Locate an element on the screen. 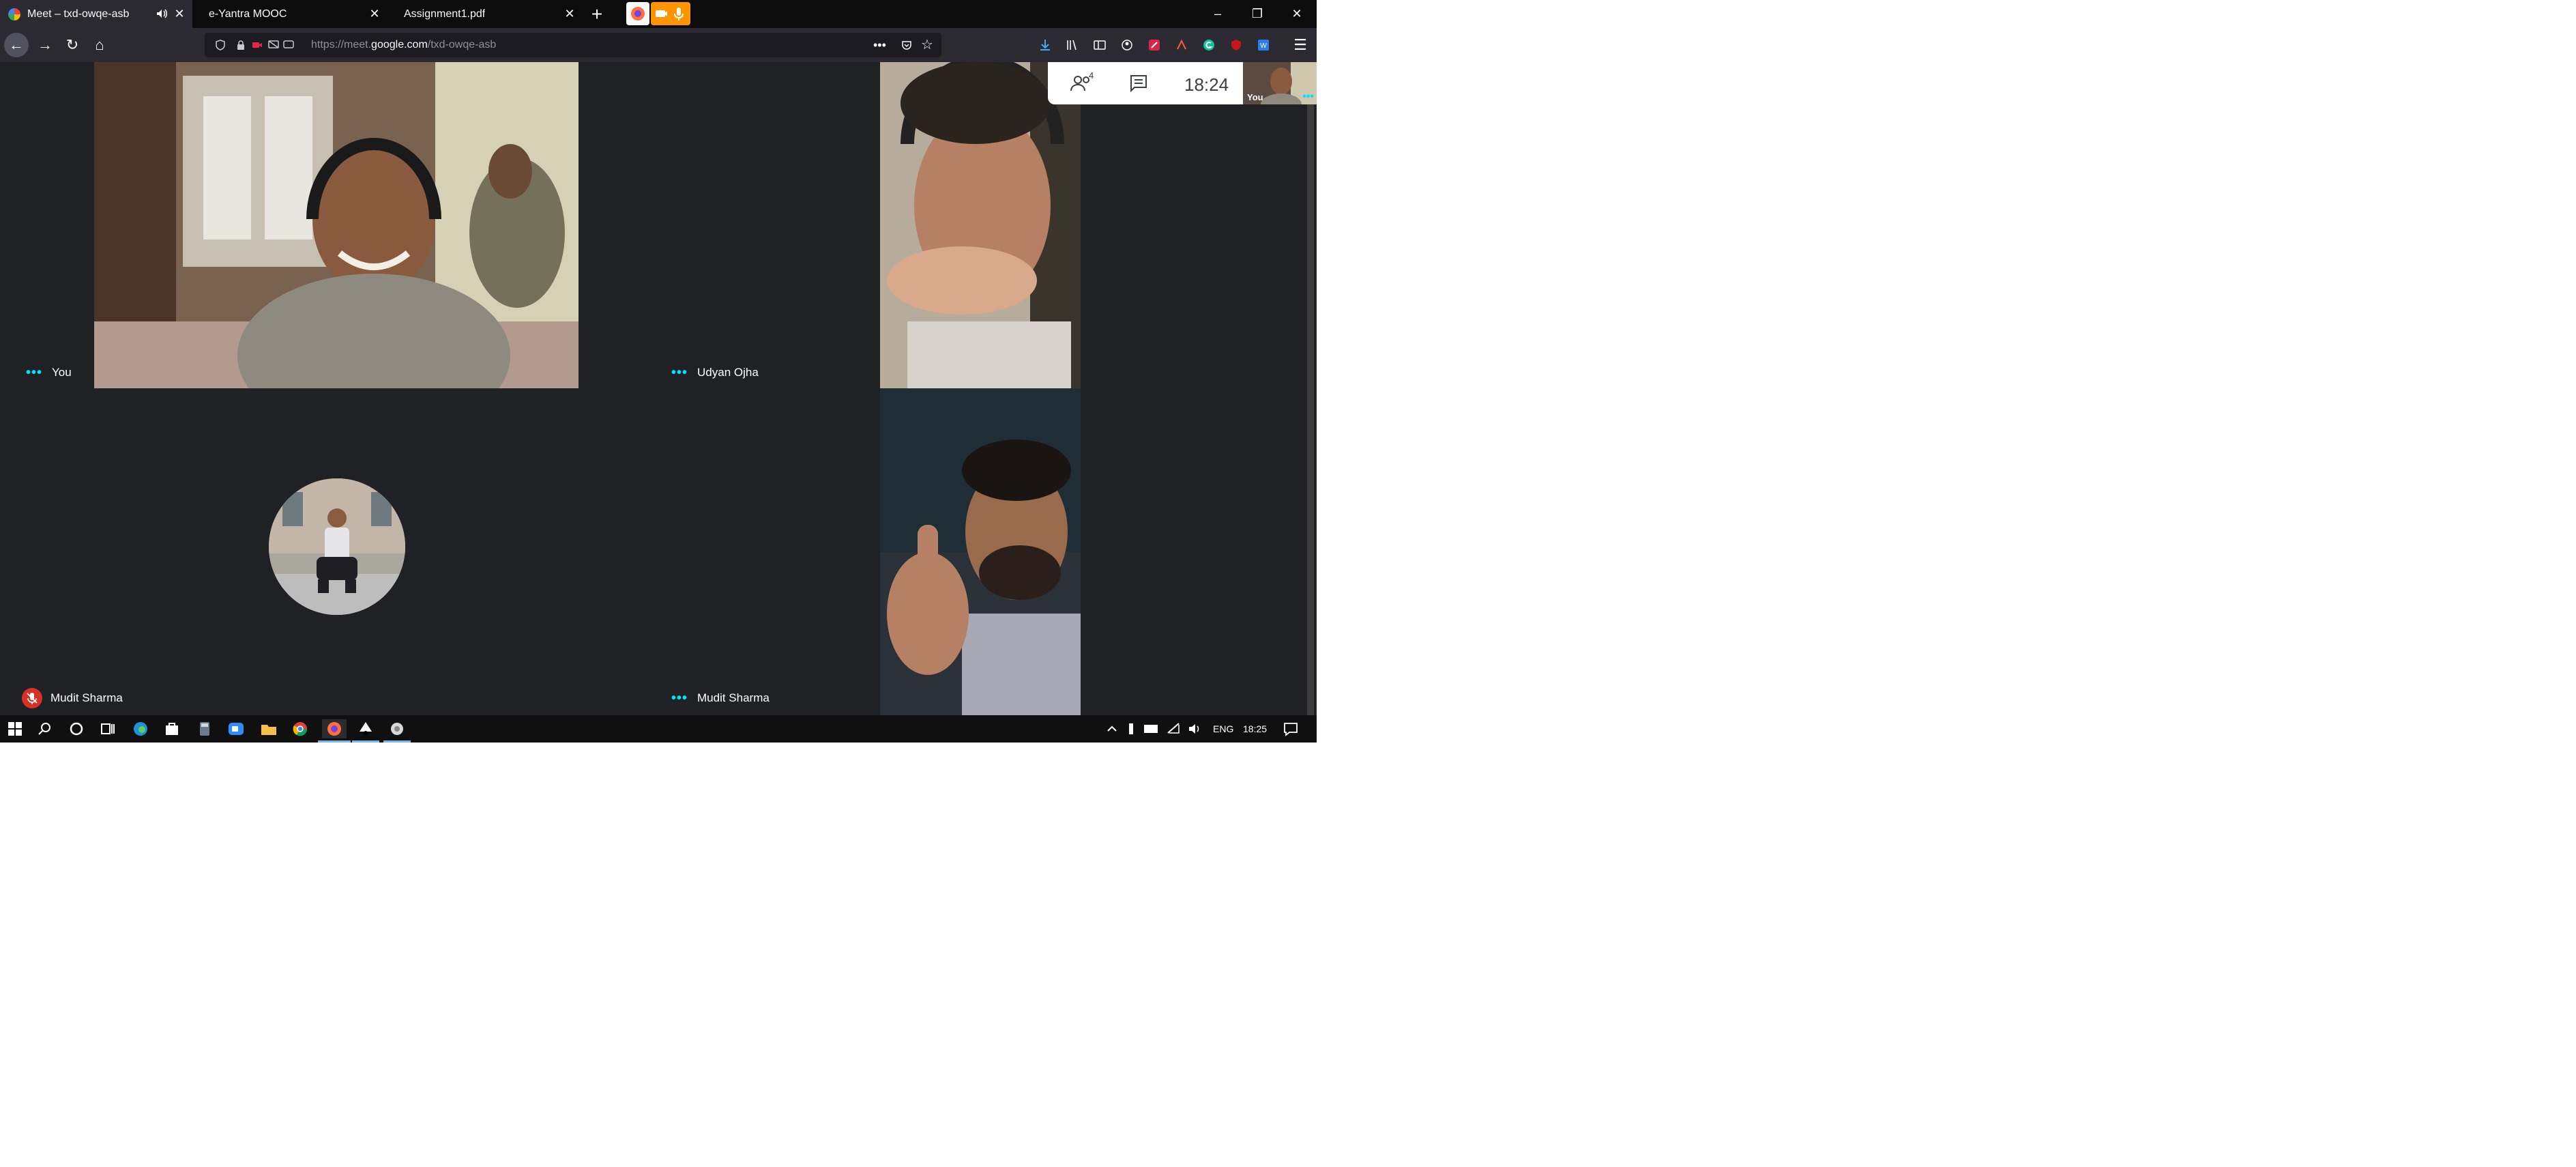 The width and height of the screenshot is (2576, 1167). tab-title: e-Yantra MOOC is located at coordinates (248, 14).